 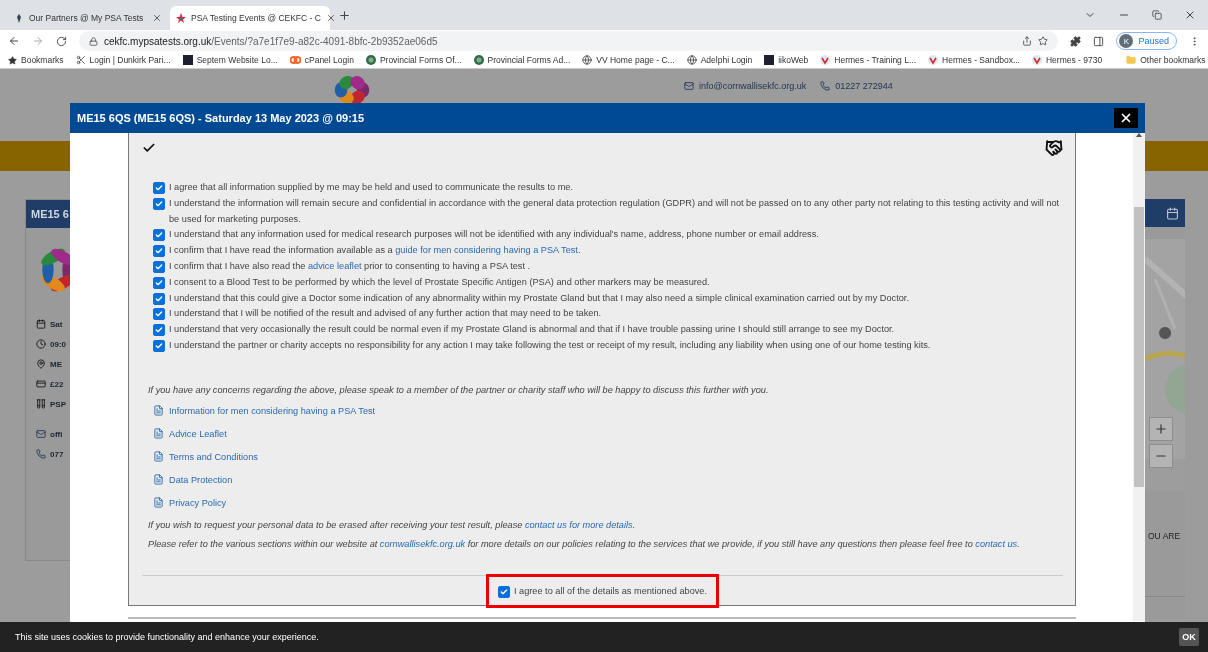 What do you see at coordinates (48, 434) in the screenshot?
I see `event-detail: offi` at bounding box center [48, 434].